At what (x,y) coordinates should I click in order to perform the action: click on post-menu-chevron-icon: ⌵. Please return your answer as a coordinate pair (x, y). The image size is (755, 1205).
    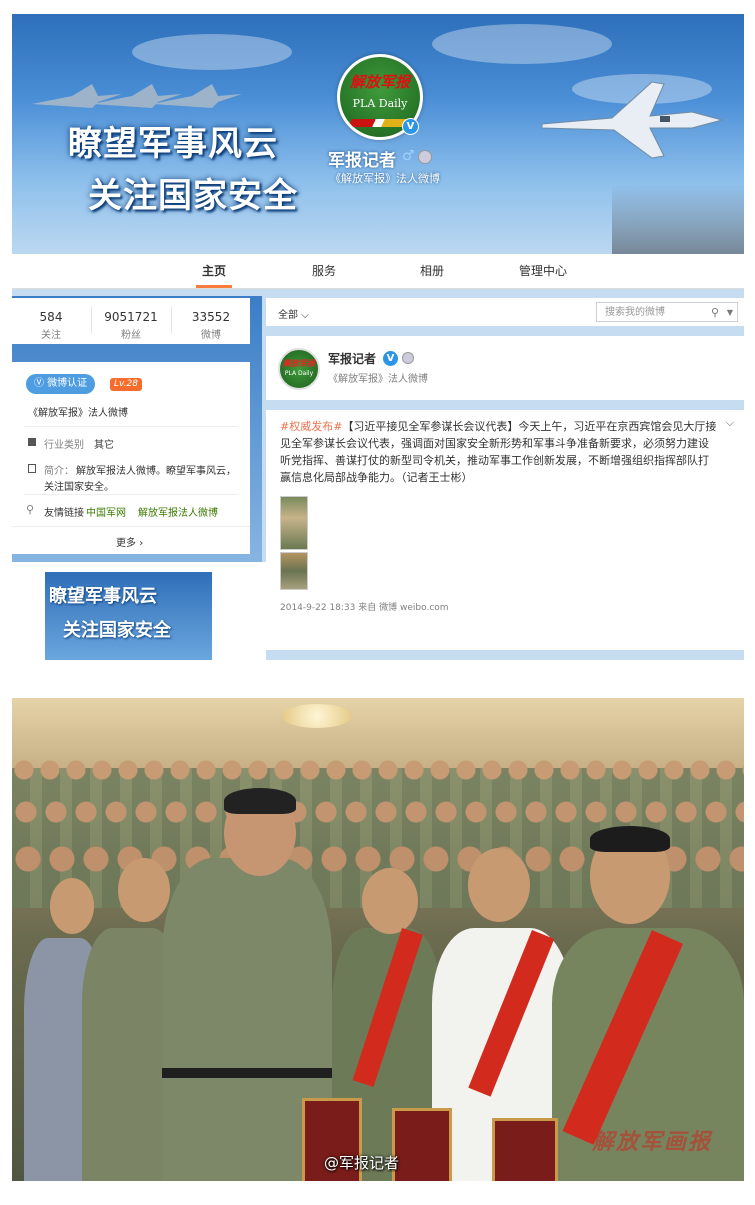
    Looking at the image, I should click on (730, 423).